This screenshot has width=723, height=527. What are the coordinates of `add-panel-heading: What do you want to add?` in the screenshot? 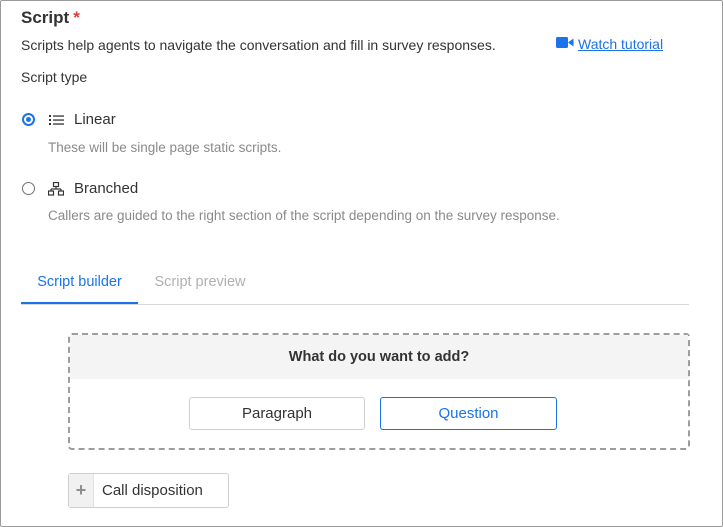 It's located at (379, 357).